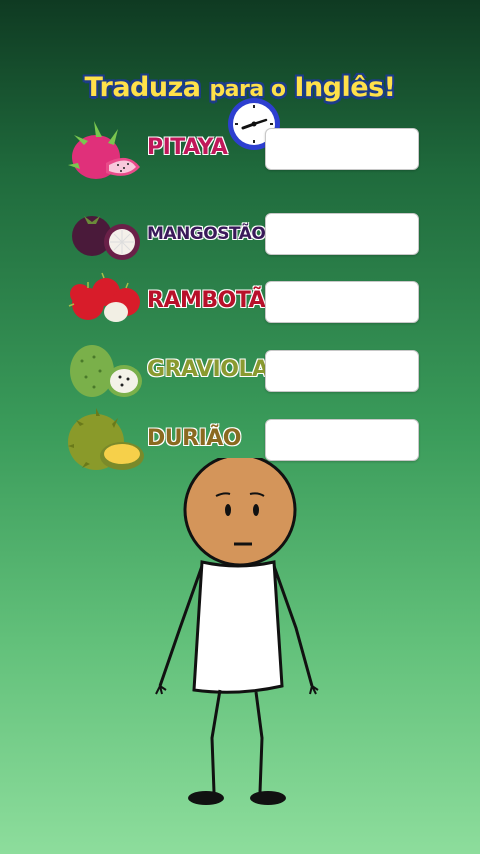 The width and height of the screenshot is (480, 854). What do you see at coordinates (106, 238) in the screenshot?
I see `mangosteen-icon` at bounding box center [106, 238].